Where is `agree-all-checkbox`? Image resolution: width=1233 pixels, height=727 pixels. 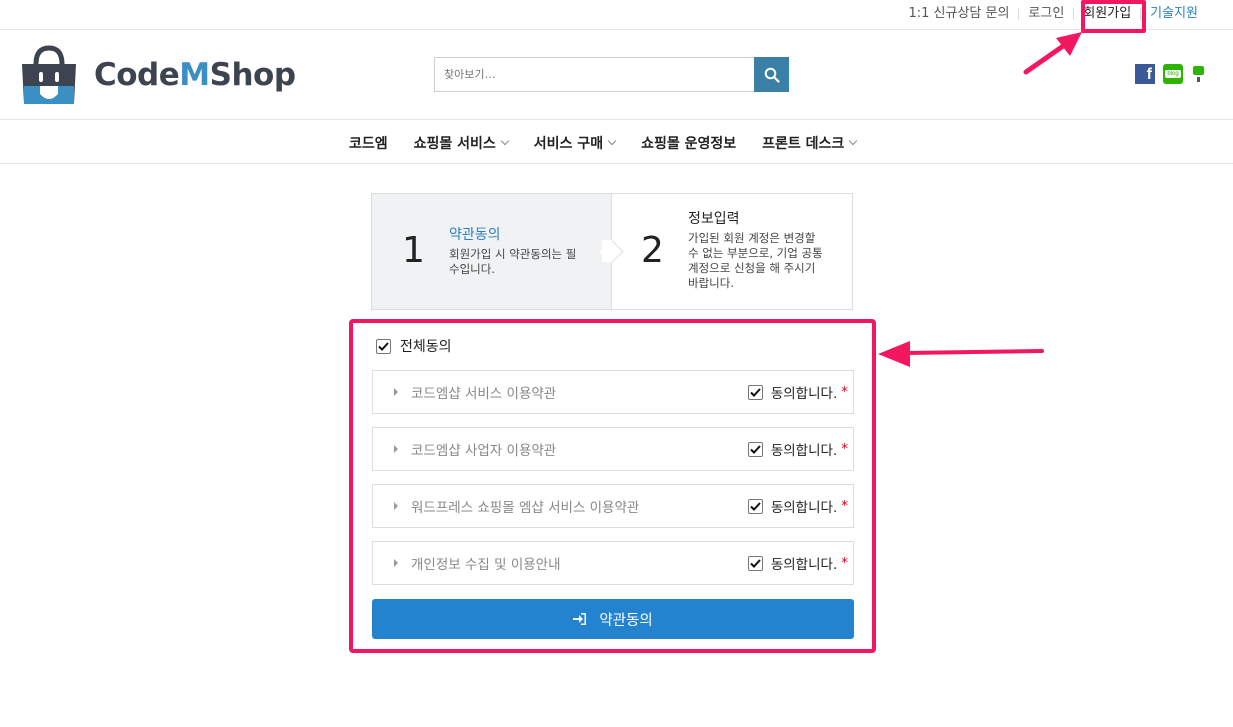
agree-all-checkbox is located at coordinates (383, 346).